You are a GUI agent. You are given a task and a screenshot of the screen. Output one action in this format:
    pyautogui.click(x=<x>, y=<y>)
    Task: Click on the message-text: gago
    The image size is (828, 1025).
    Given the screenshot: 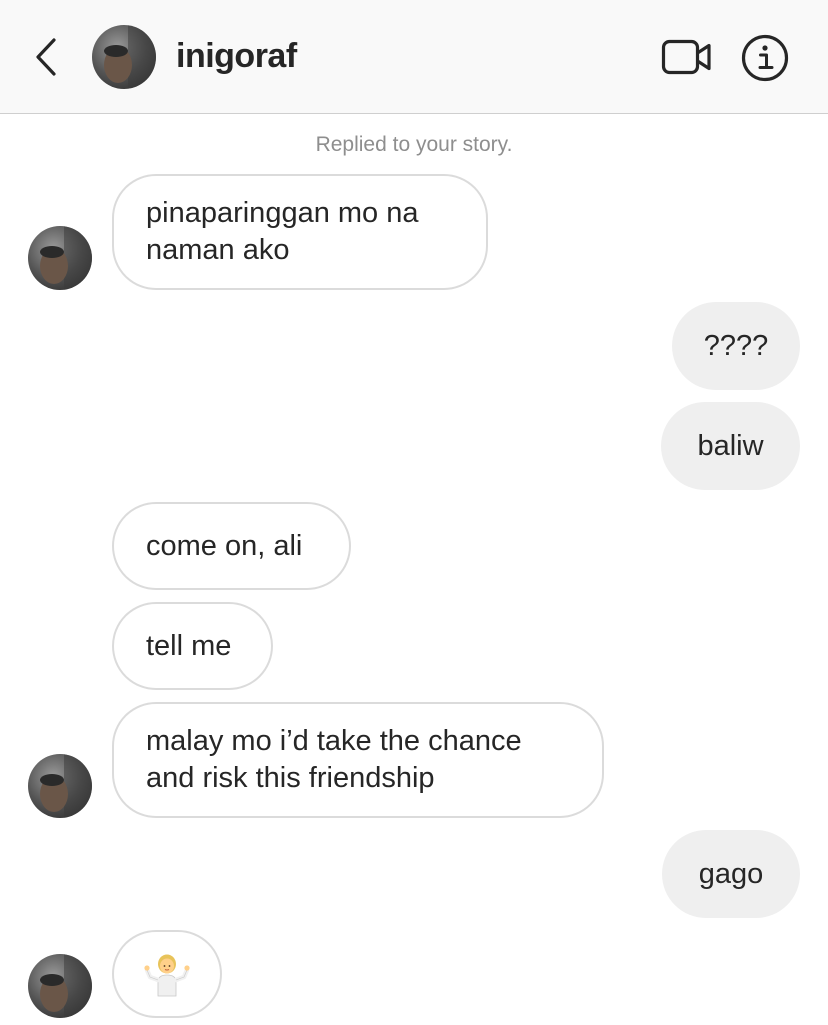 What is the action you would take?
    pyautogui.click(x=731, y=873)
    